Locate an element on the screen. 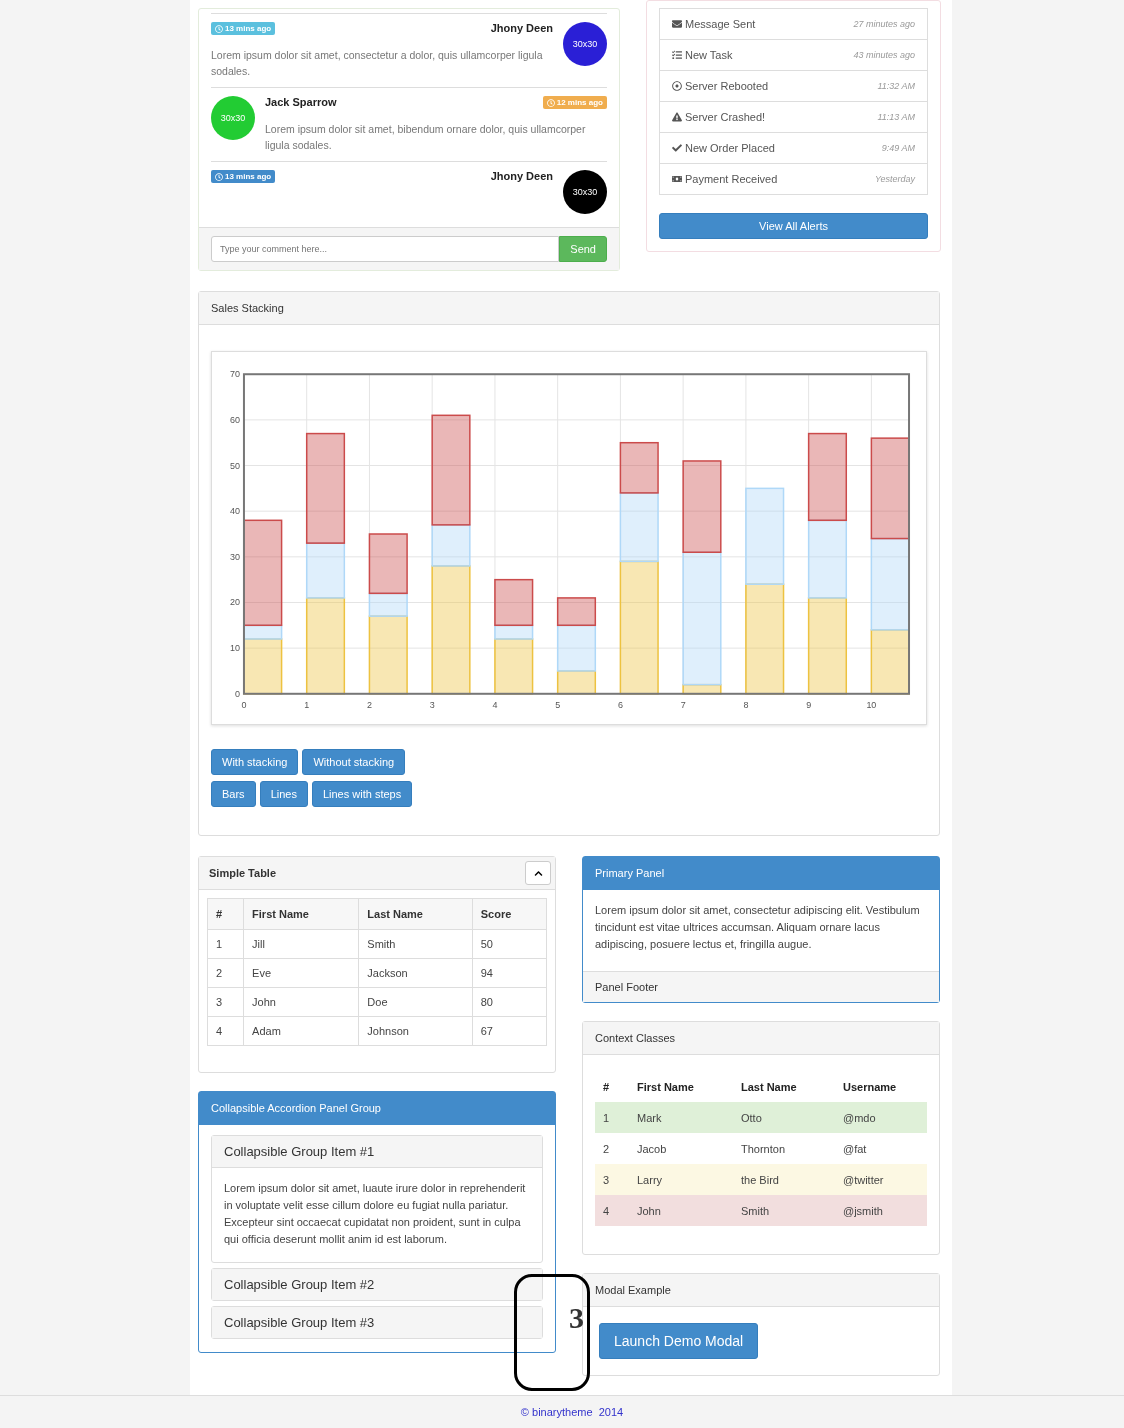 Image resolution: width=1124 pixels, height=1428 pixels. list-icon is located at coordinates (677, 55).